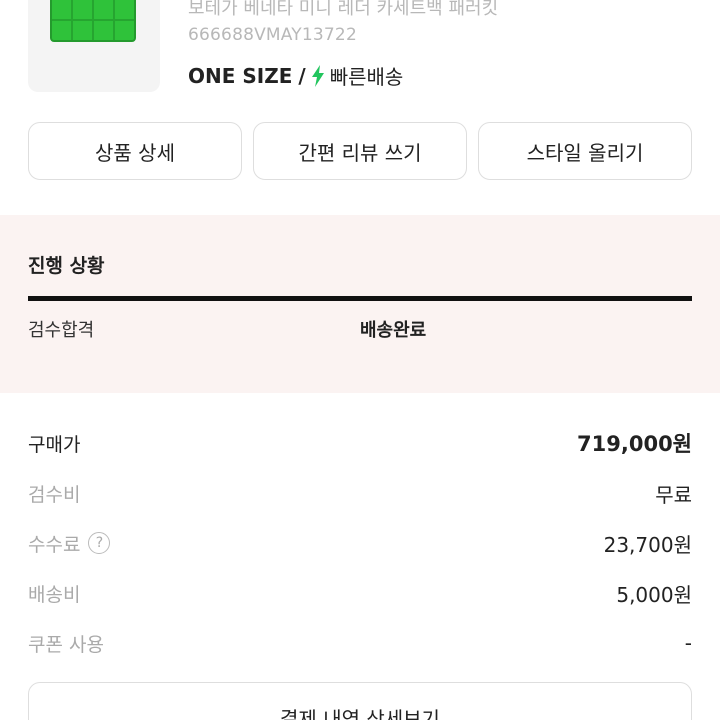  I want to click on commission-label: 수수료, so click(54, 544).